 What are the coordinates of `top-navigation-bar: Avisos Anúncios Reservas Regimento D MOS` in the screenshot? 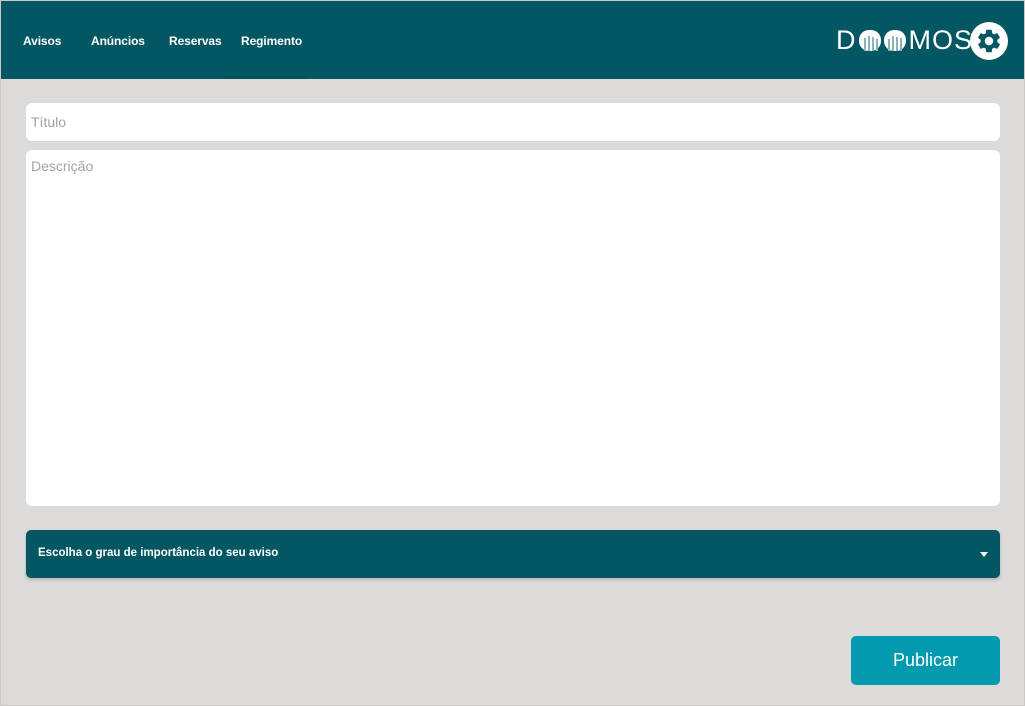 It's located at (512, 40).